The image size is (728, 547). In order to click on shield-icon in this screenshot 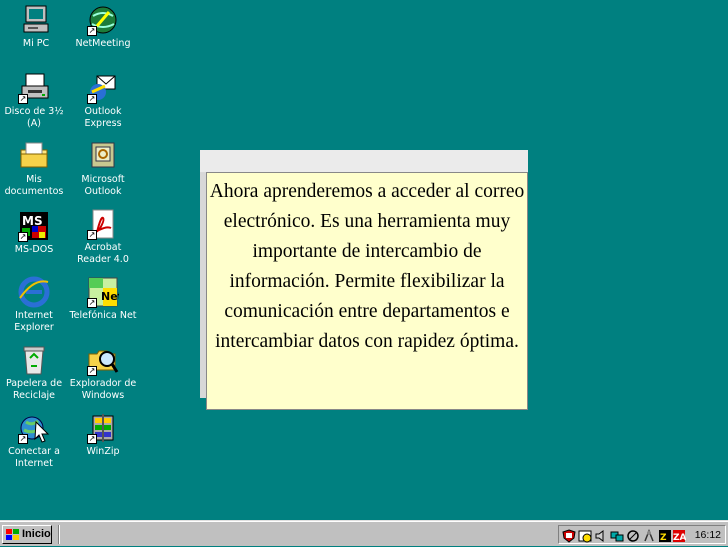, I will do `click(569, 535)`.